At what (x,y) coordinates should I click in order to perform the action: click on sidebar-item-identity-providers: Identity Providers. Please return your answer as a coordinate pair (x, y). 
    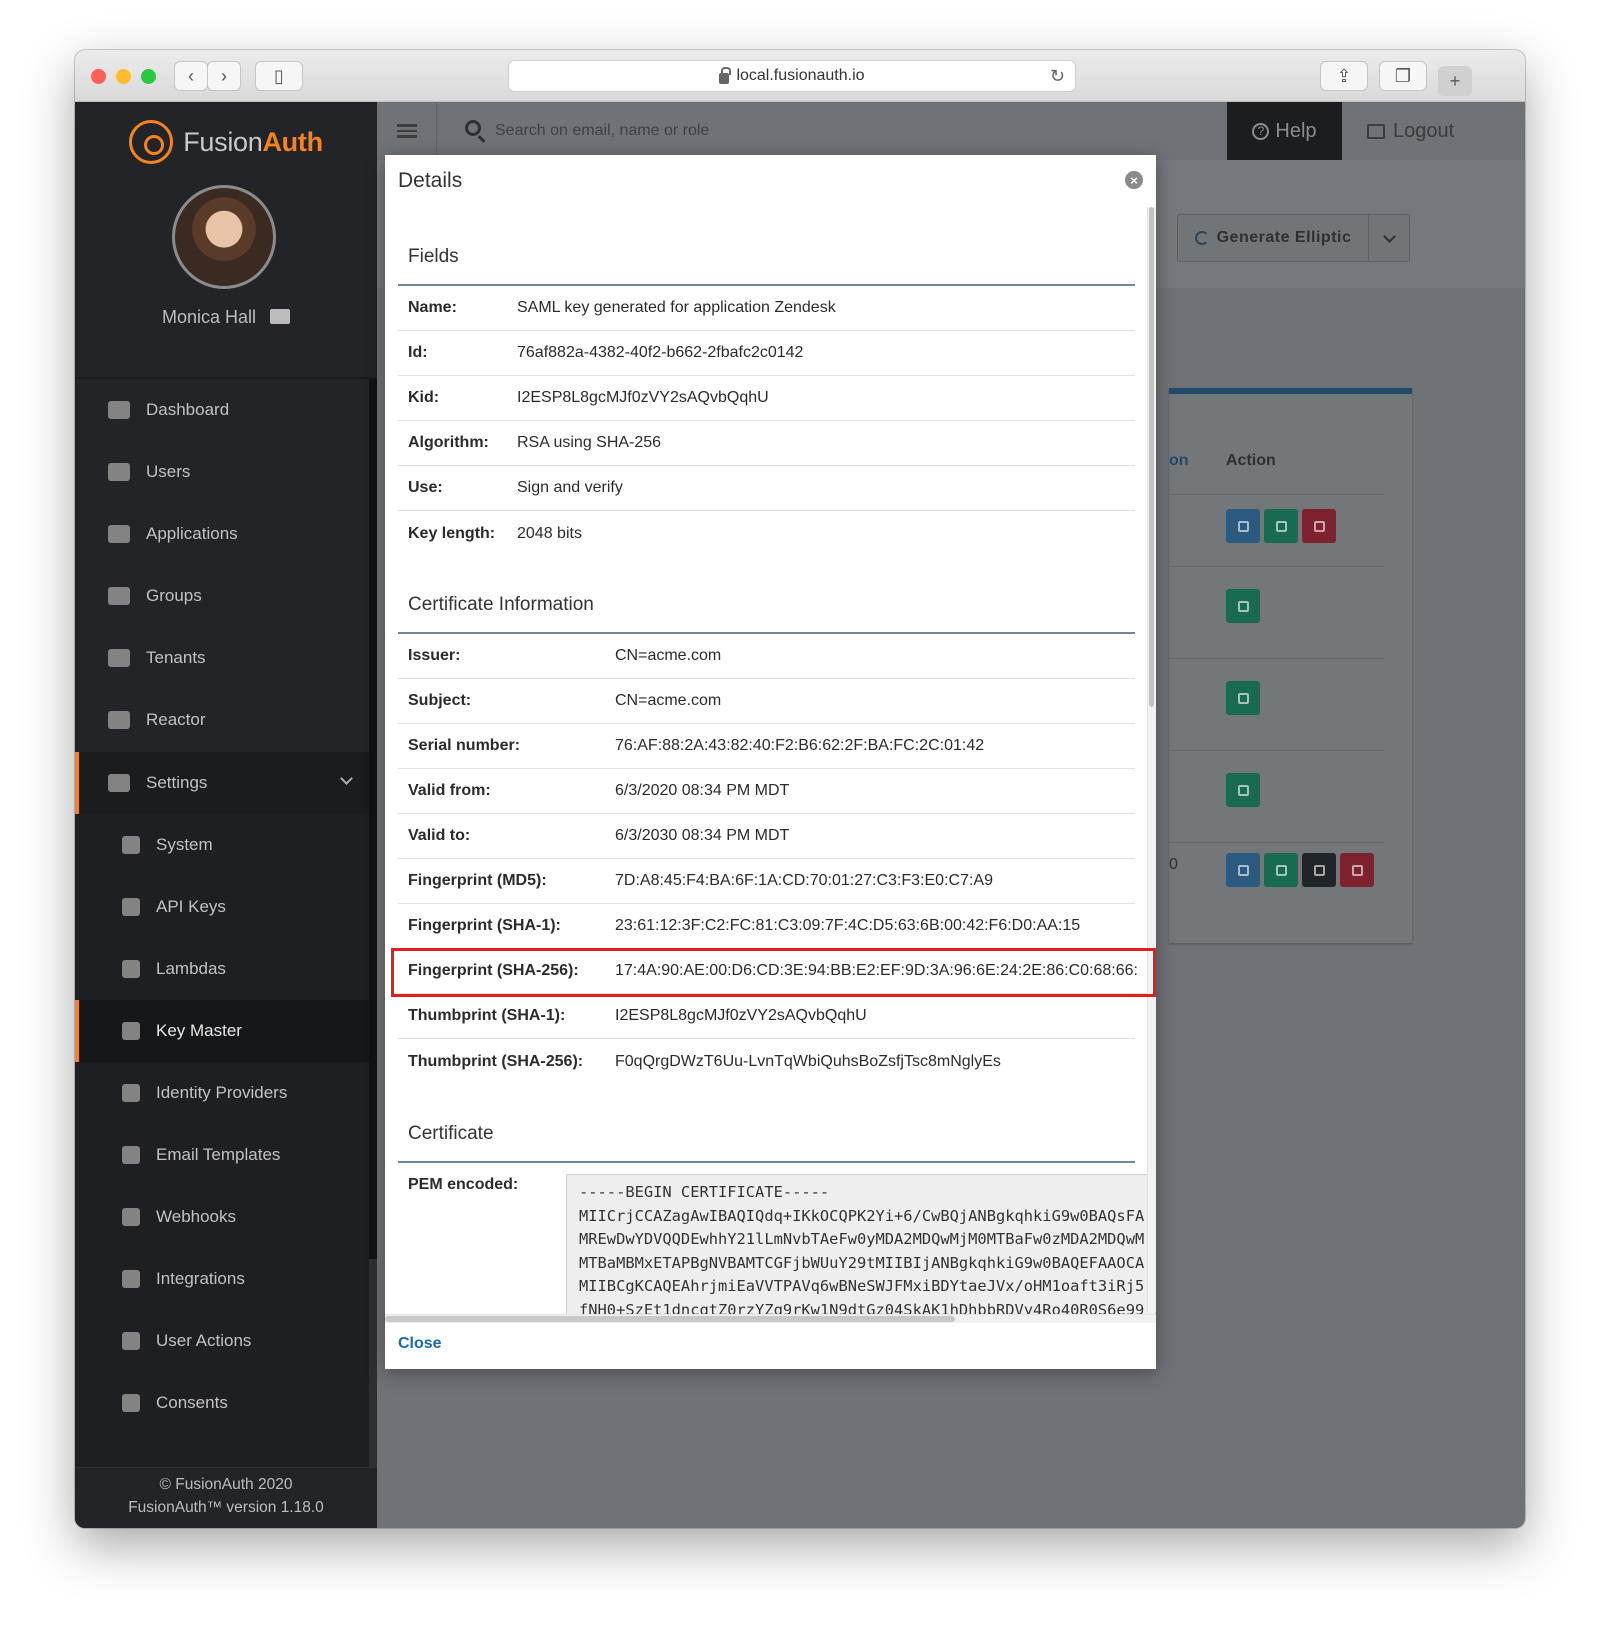
    Looking at the image, I should click on (222, 1093).